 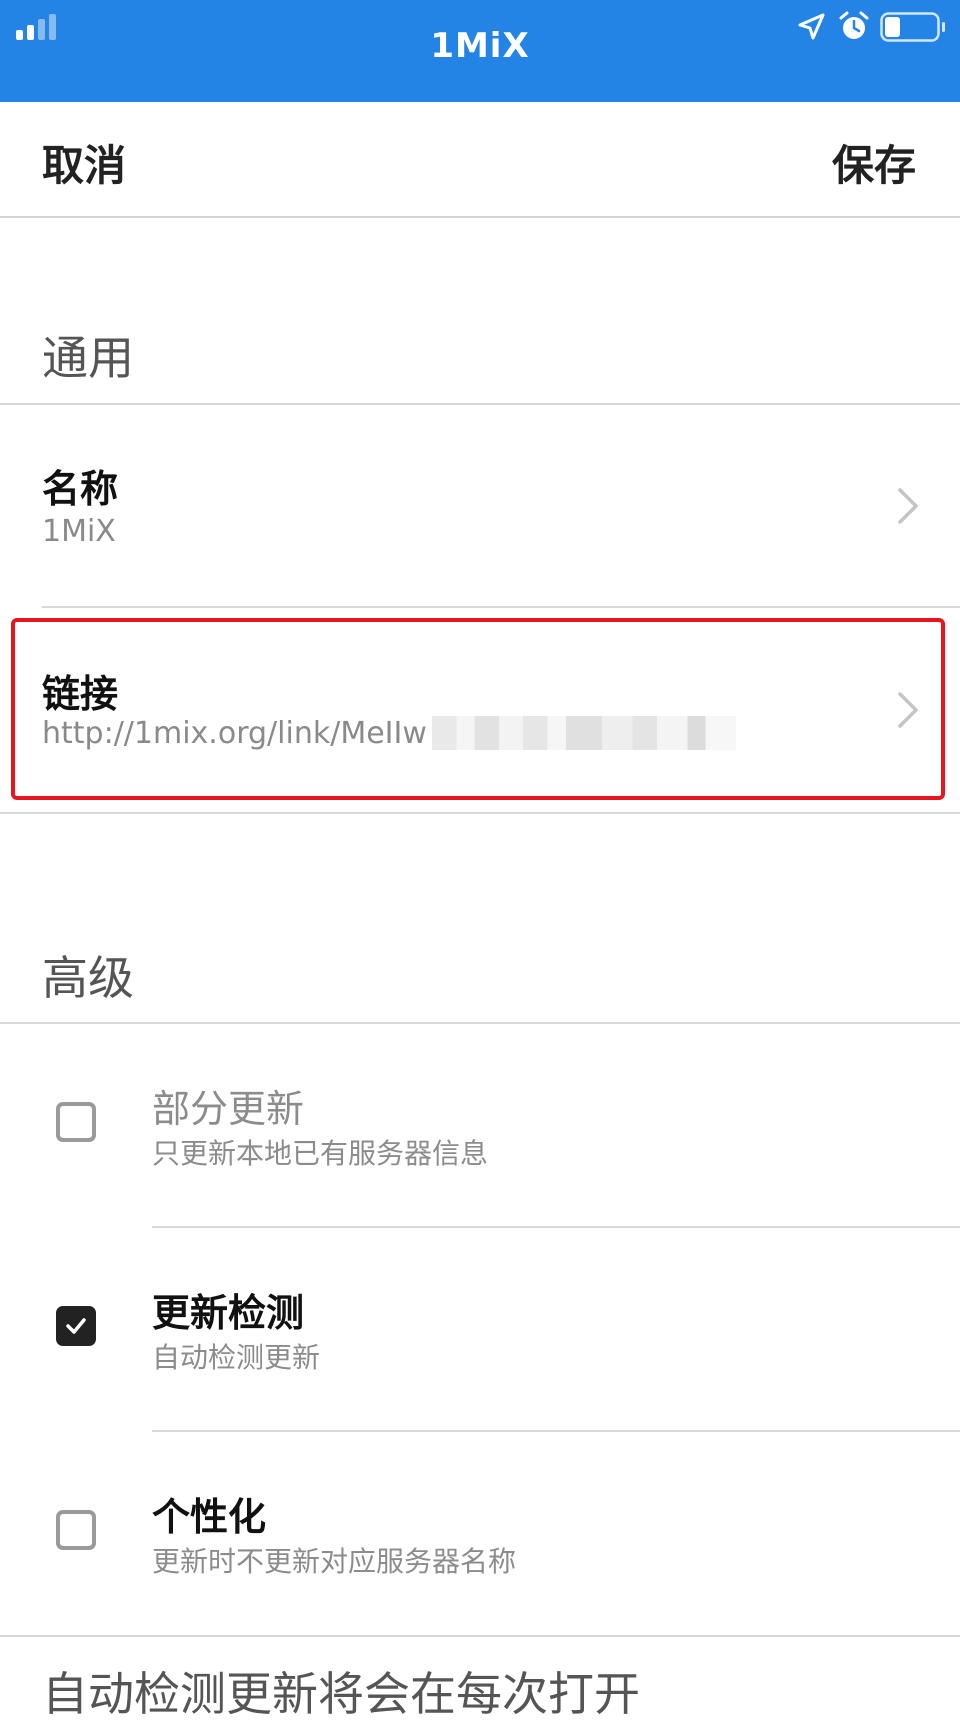 What do you see at coordinates (341, 1694) in the screenshot?
I see `footer-note: 自动检测更新将会在每次打开` at bounding box center [341, 1694].